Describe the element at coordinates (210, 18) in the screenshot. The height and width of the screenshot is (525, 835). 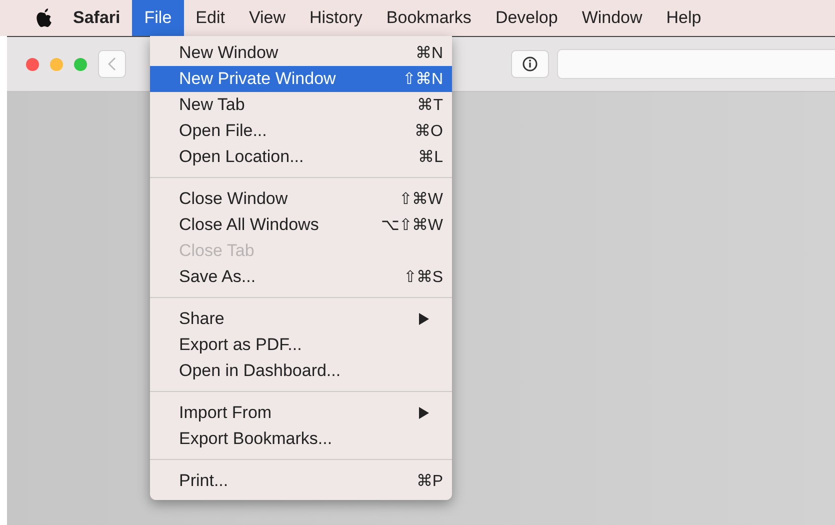
I see `menu-bar-item: Edit` at that location.